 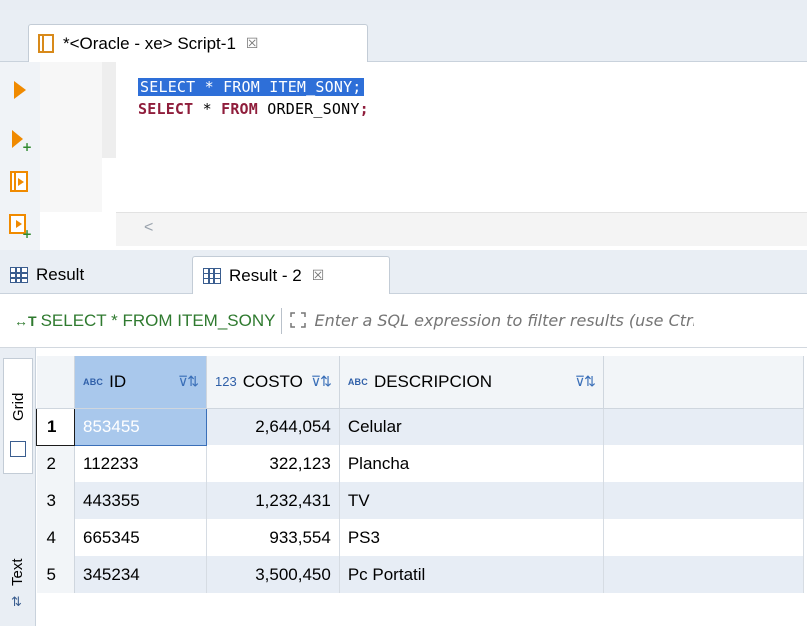 What do you see at coordinates (20, 227) in the screenshot?
I see `execute-script-new-tab-icon: +` at bounding box center [20, 227].